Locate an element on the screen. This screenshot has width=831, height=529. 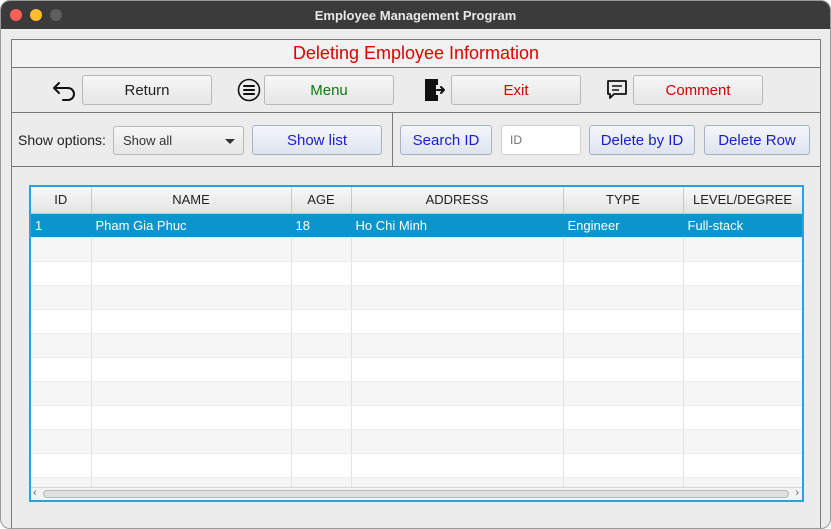
scroll-left-icon: ‹ is located at coordinates (35, 493).